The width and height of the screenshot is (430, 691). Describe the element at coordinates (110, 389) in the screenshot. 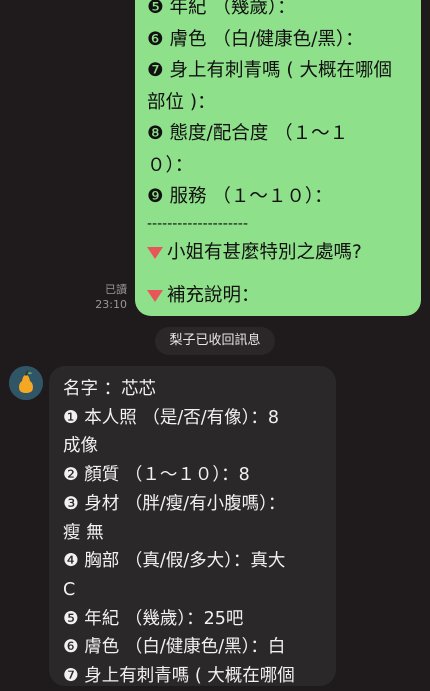

I see `message-line: 名字 ：芯芯` at that location.